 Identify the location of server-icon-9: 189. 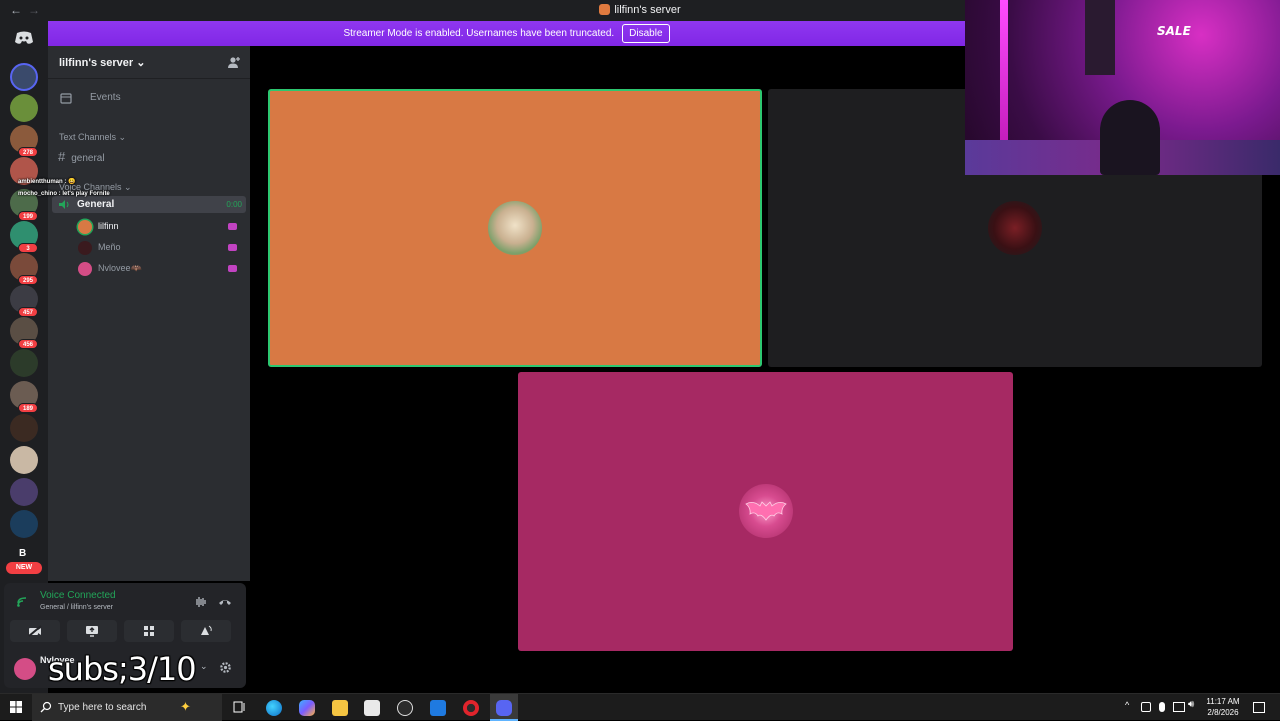
(24, 397).